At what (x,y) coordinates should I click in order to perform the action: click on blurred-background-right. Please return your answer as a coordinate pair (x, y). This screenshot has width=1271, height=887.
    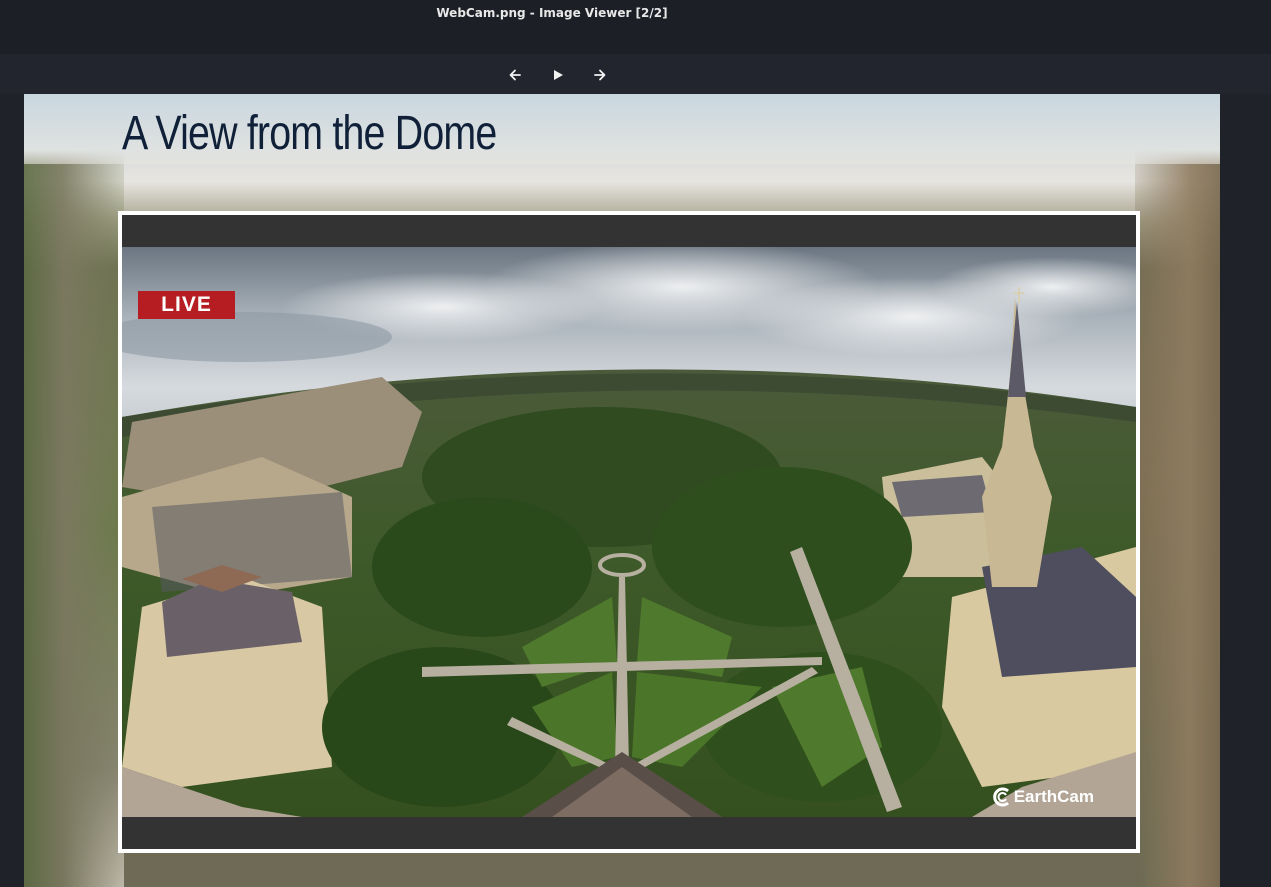
    Looking at the image, I should click on (1177, 490).